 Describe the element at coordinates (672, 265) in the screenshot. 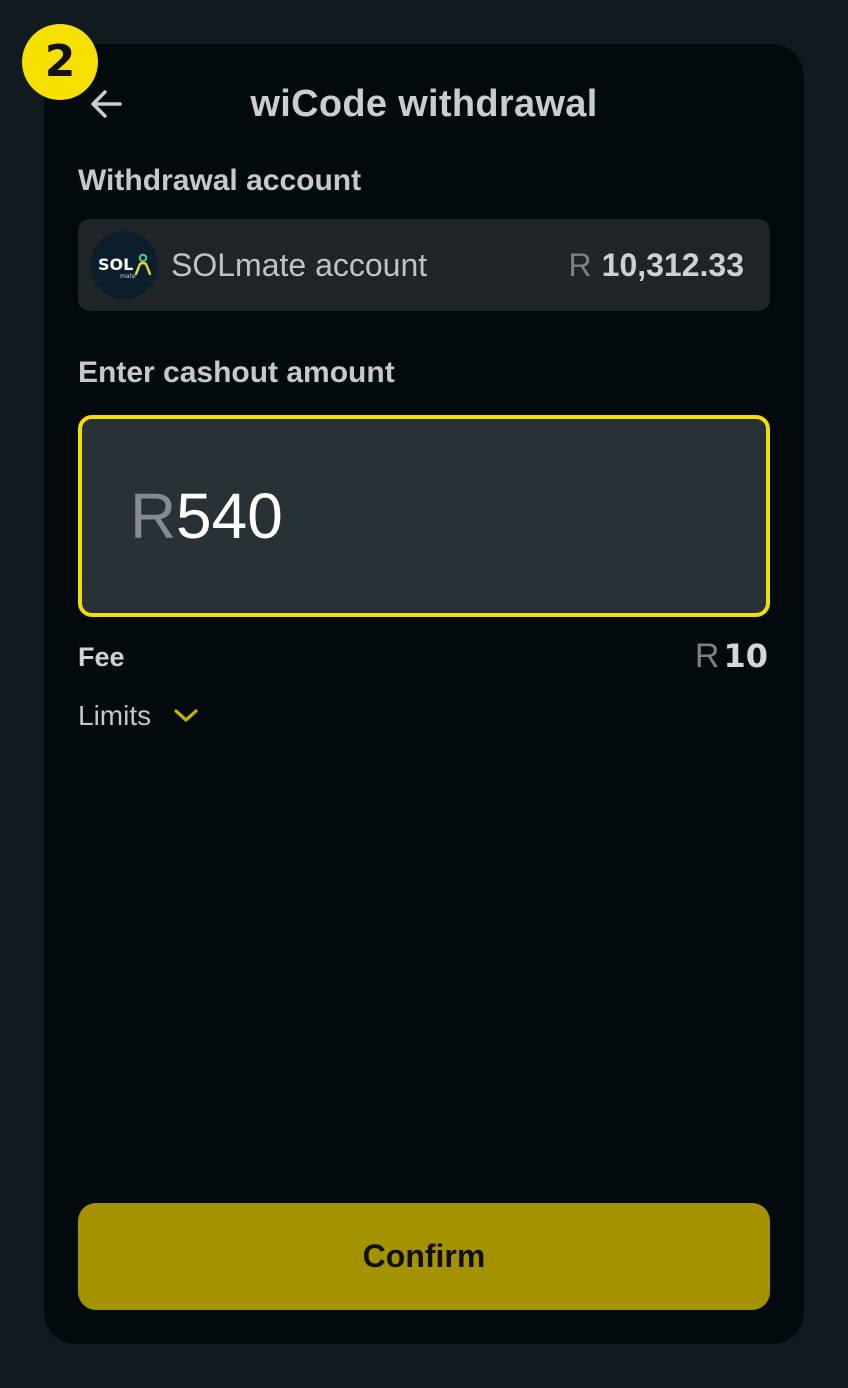

I see `balance-value: 10,312.33` at that location.